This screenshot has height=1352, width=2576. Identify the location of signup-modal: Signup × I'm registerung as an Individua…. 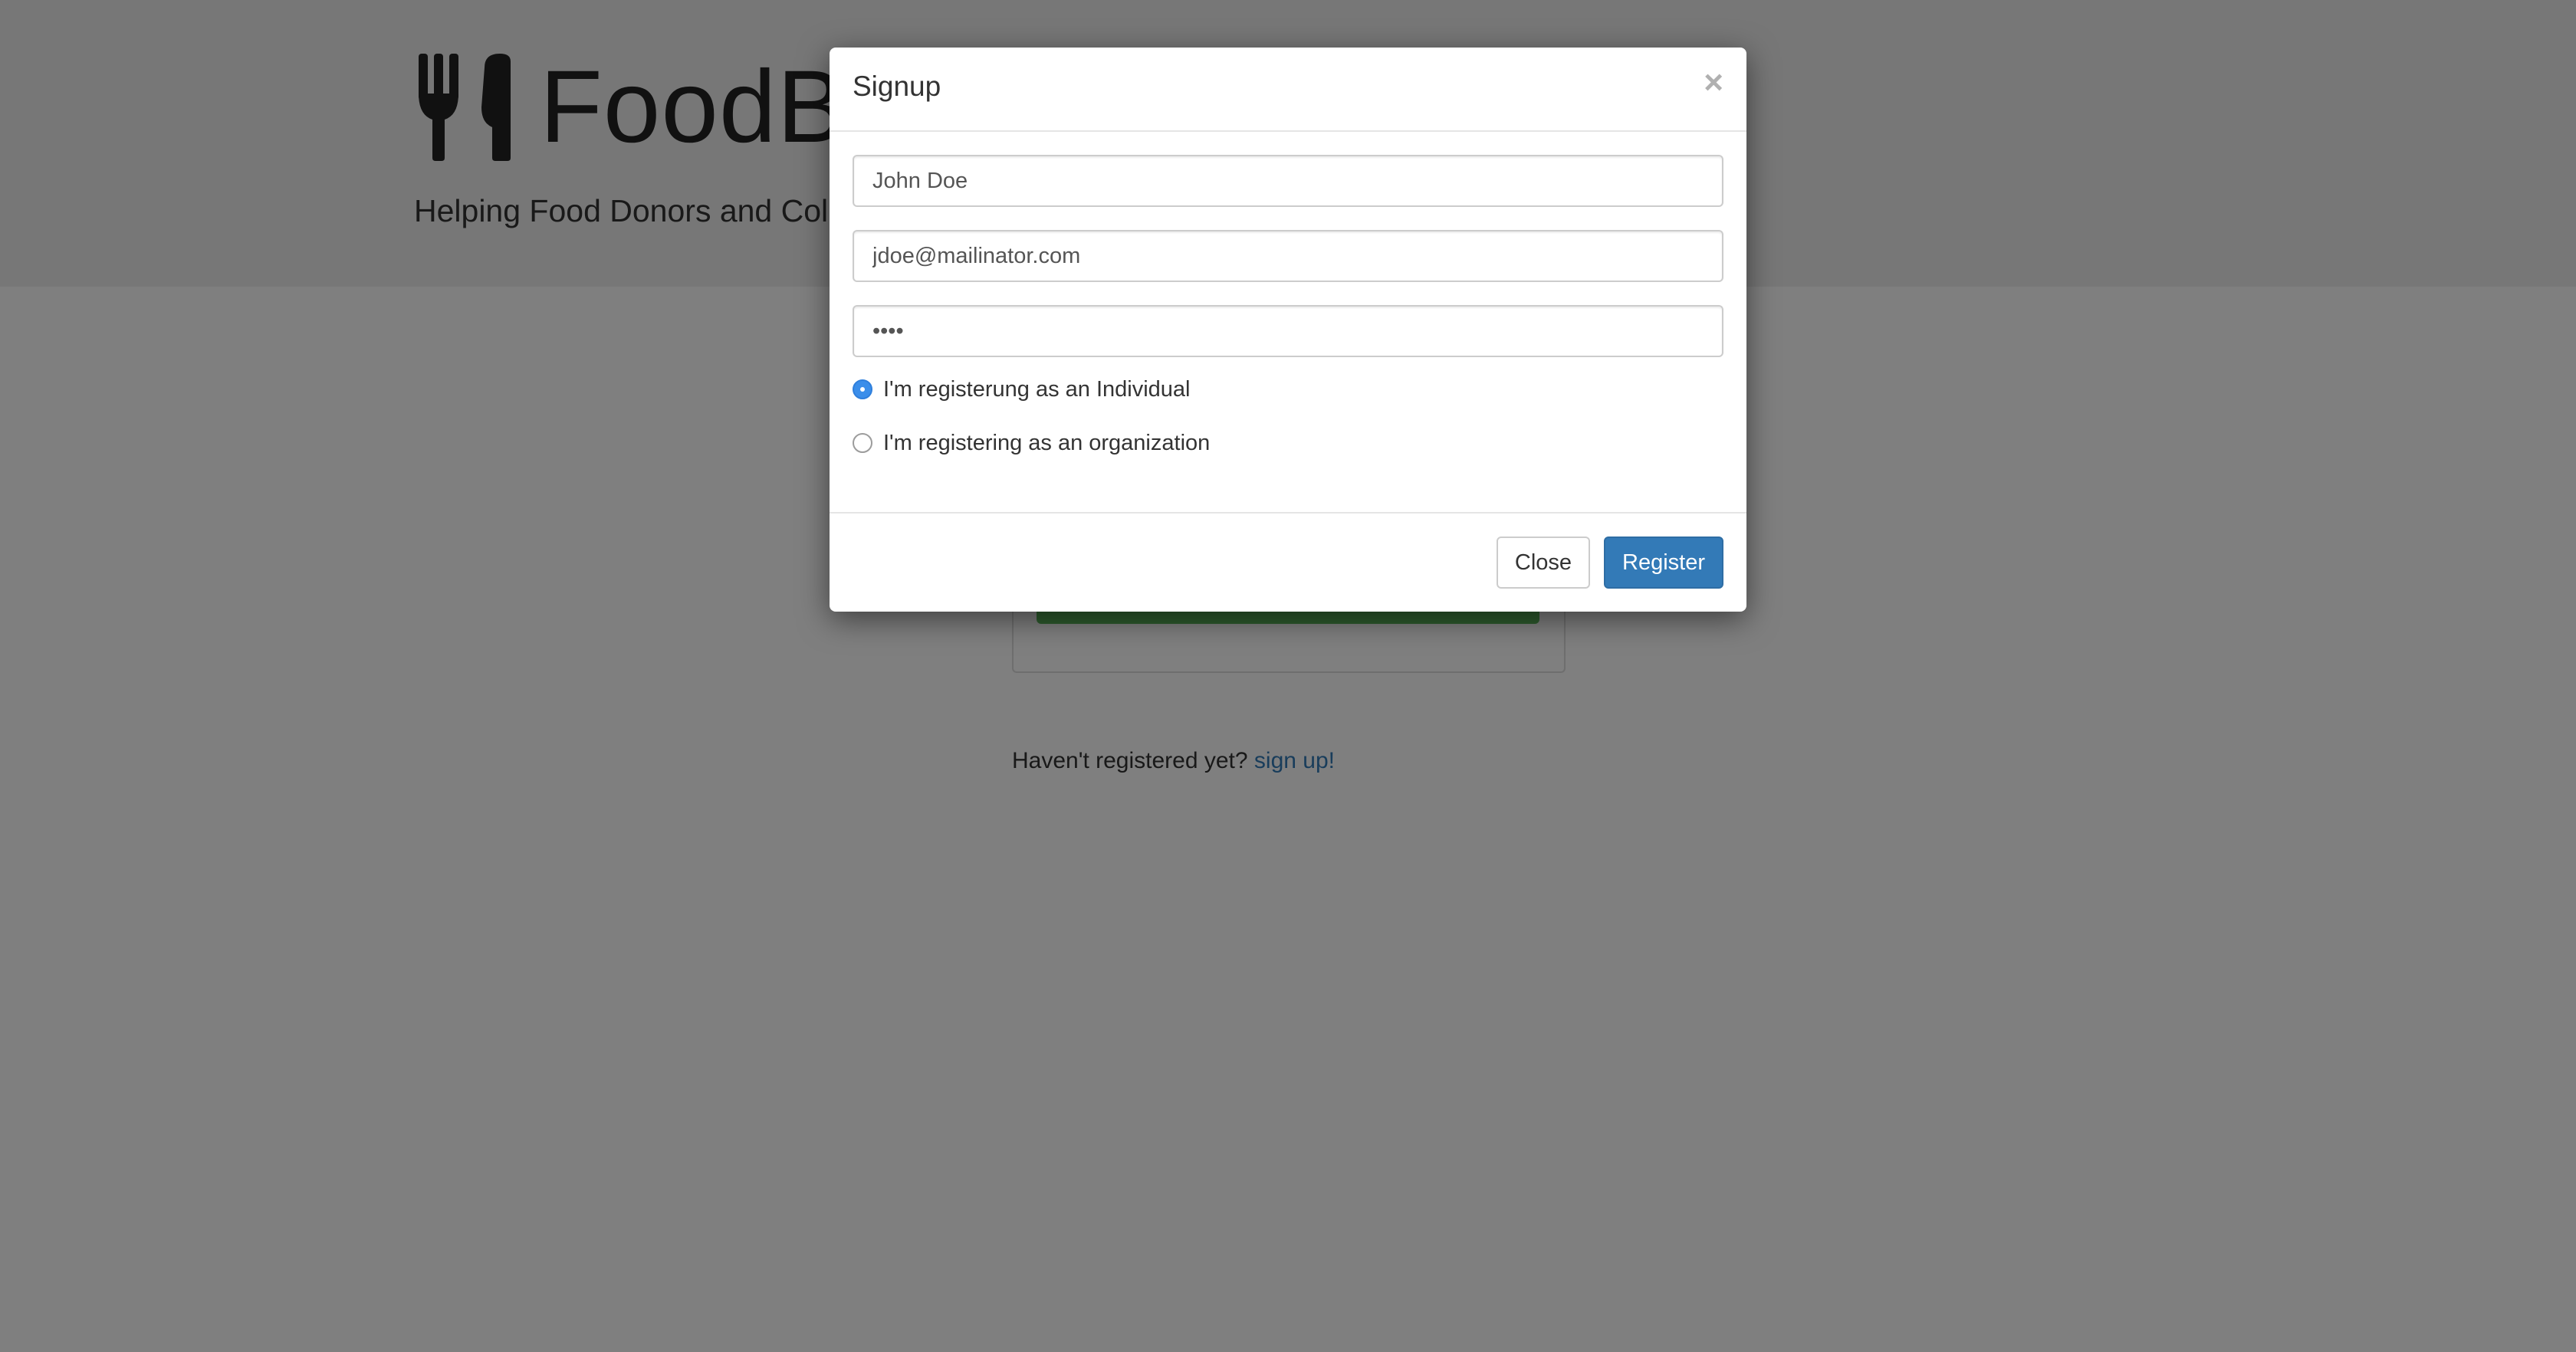
(1288, 330).